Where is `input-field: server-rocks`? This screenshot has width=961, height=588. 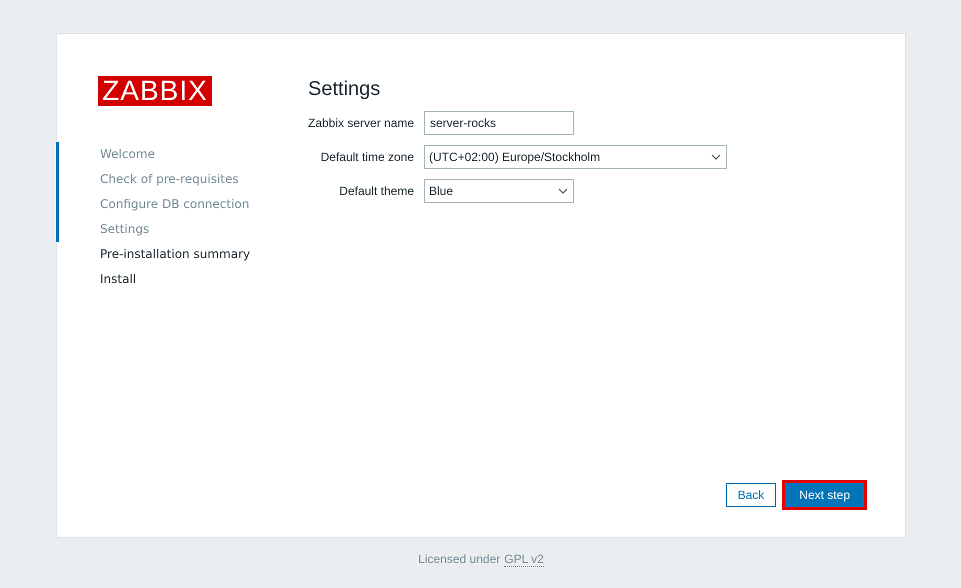 input-field: server-rocks is located at coordinates (499, 123).